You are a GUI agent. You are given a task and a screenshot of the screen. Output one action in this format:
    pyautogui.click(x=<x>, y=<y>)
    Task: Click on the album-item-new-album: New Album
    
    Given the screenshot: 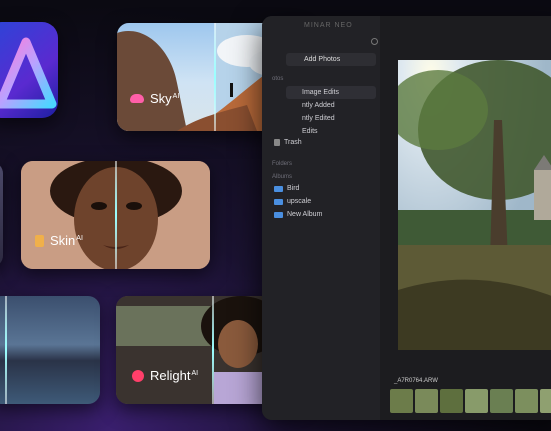 What is the action you would take?
    pyautogui.click(x=298, y=214)
    